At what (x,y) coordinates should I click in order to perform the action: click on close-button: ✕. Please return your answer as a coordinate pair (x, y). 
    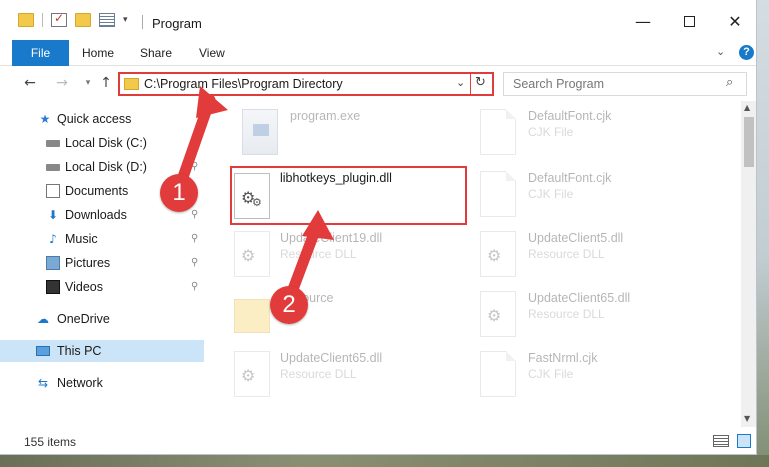
    Looking at the image, I should click on (735, 22).